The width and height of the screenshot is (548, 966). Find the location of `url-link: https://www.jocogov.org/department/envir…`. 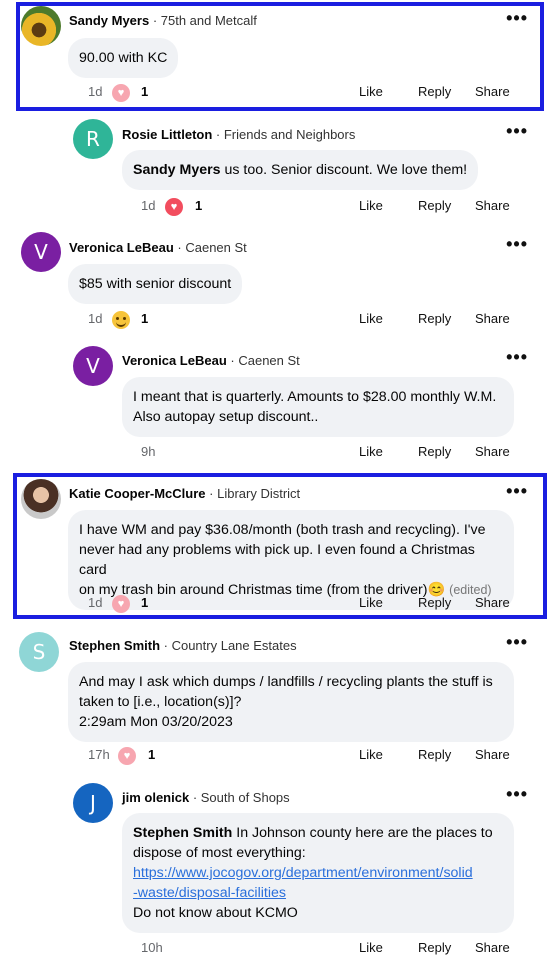

url-link: https://www.jocogov.org/department/envir… is located at coordinates (303, 873).